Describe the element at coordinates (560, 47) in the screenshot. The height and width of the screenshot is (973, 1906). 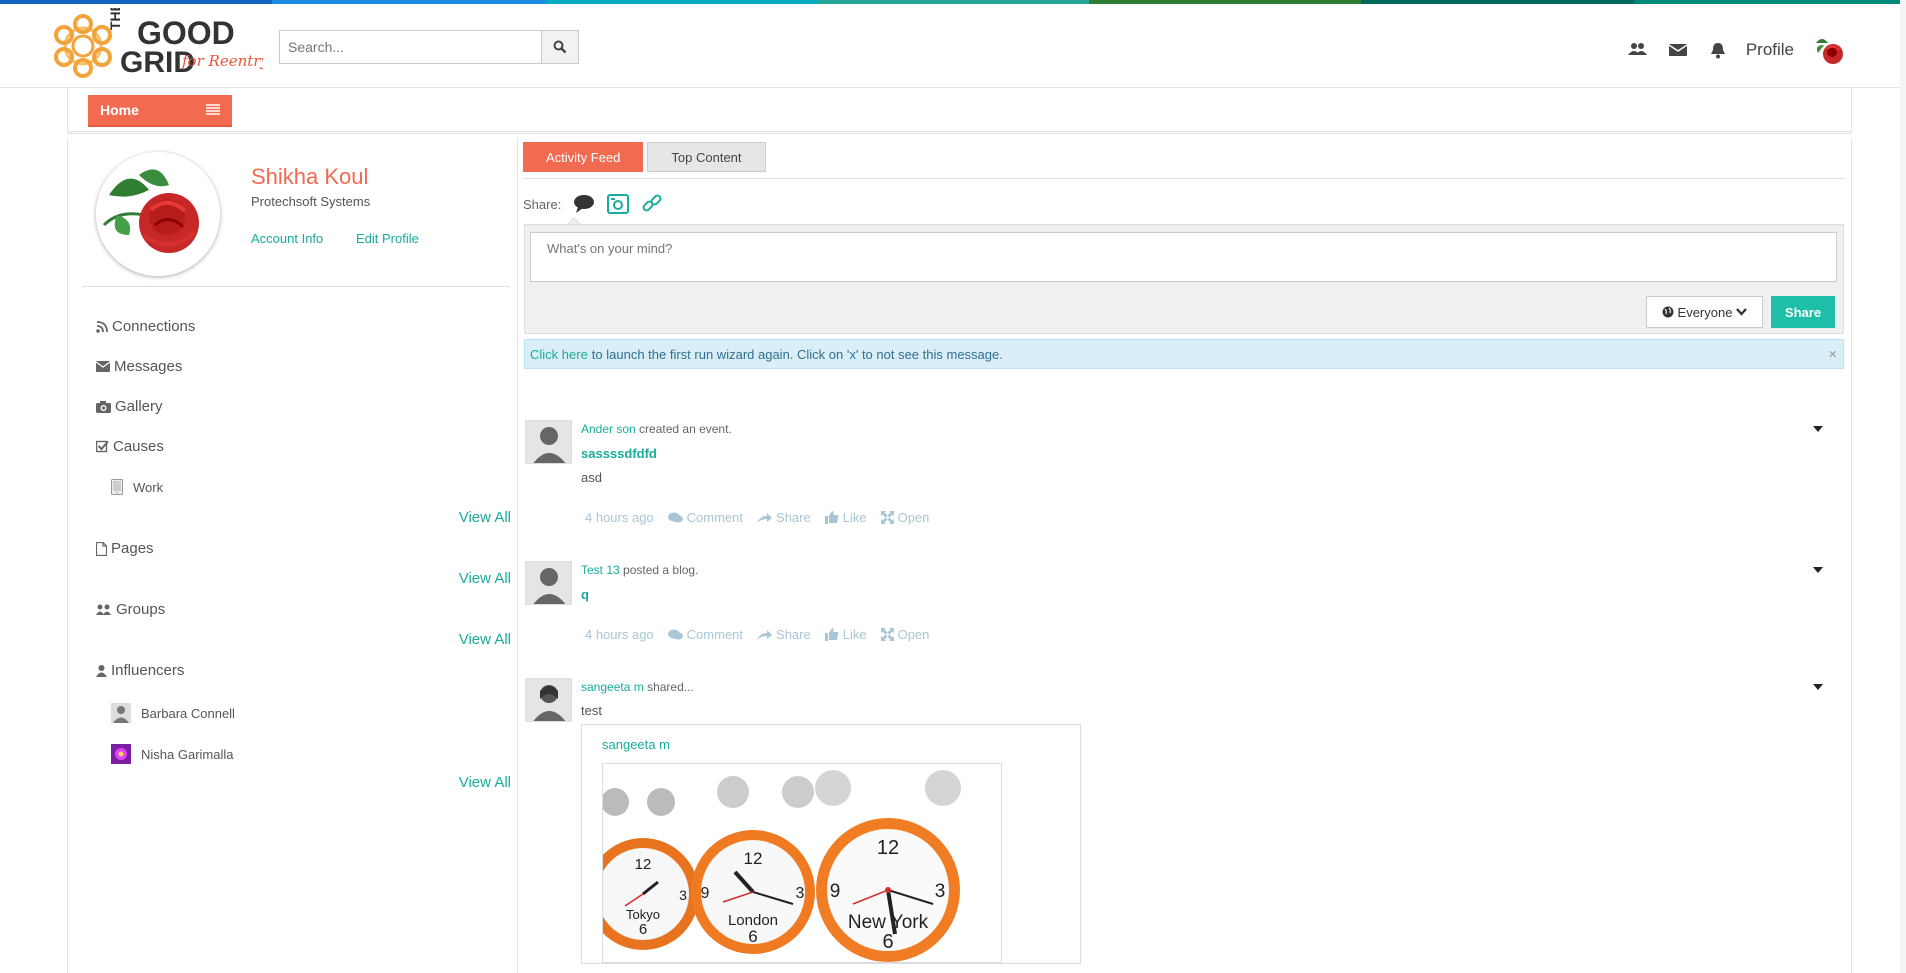
I see `search-button` at that location.